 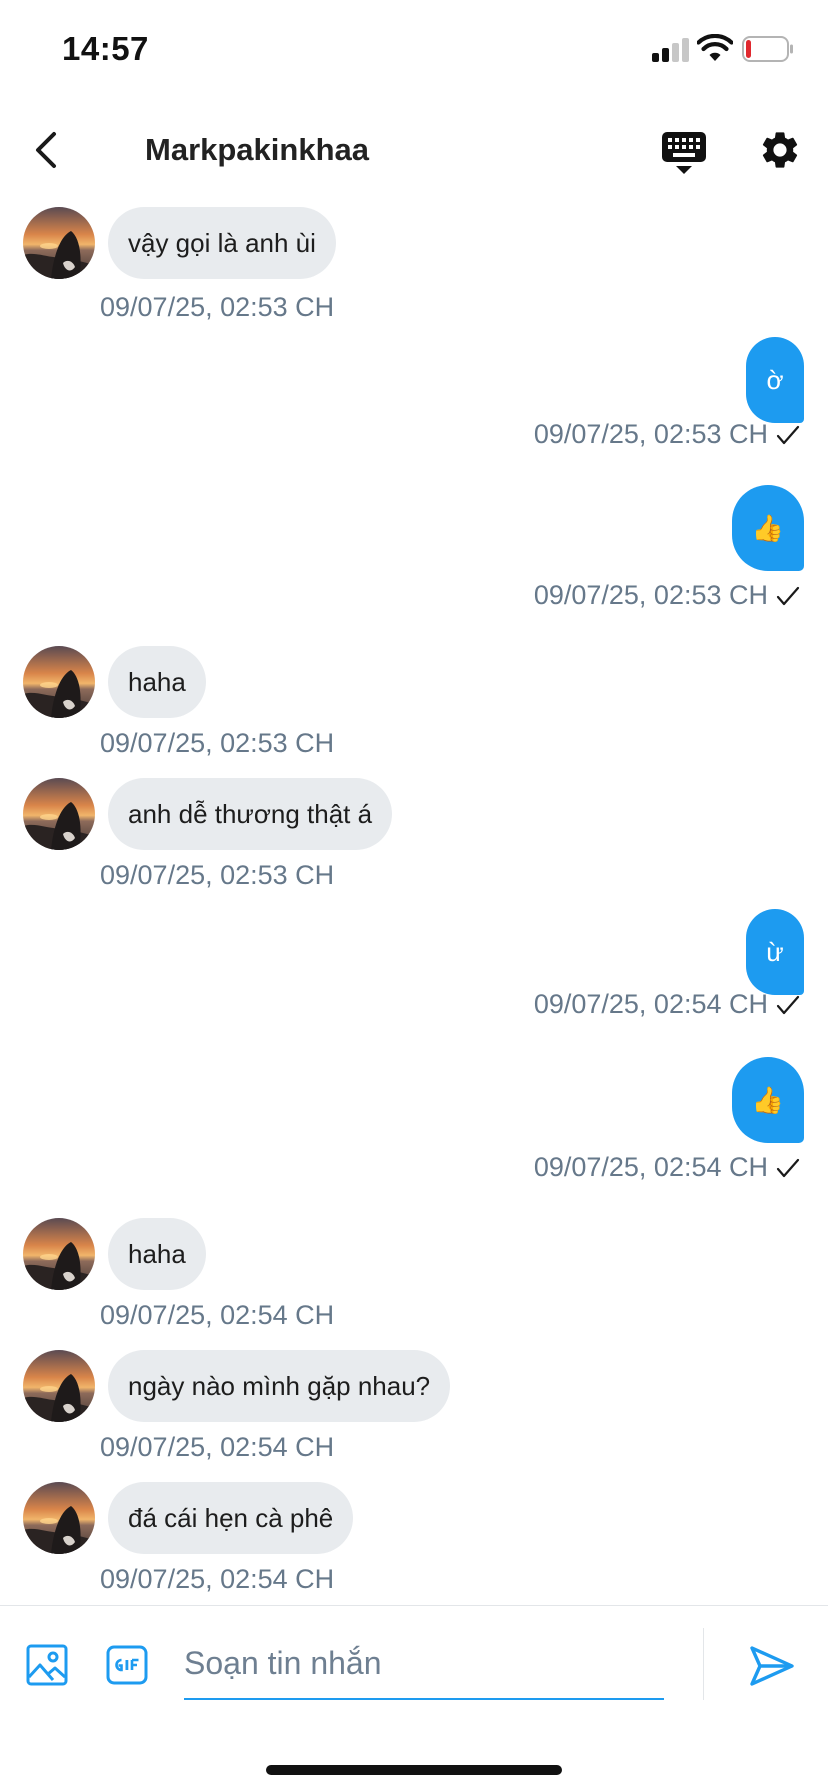 I want to click on chat-header: Markpakinkhaa, so click(x=414, y=150).